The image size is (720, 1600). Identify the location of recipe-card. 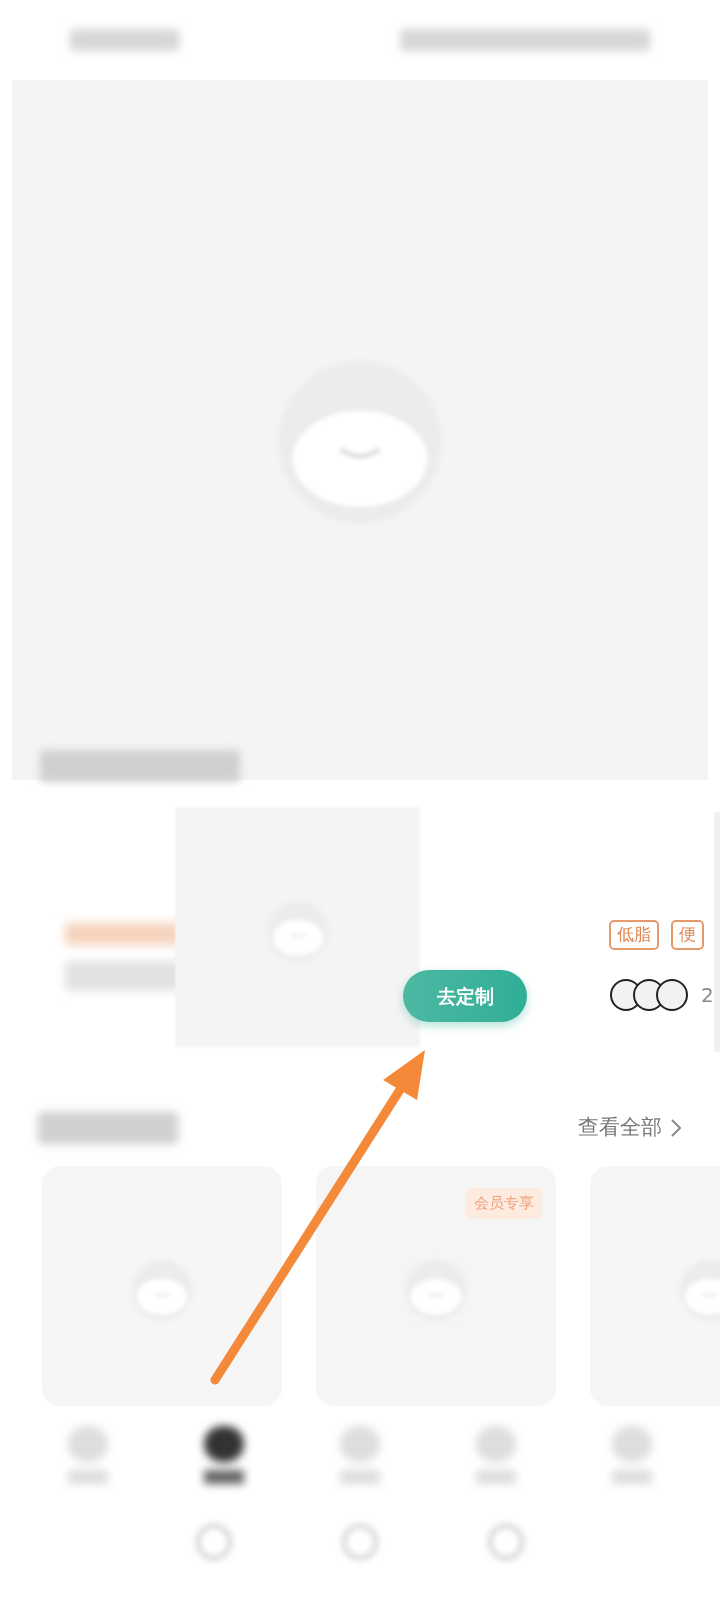
(162, 1286).